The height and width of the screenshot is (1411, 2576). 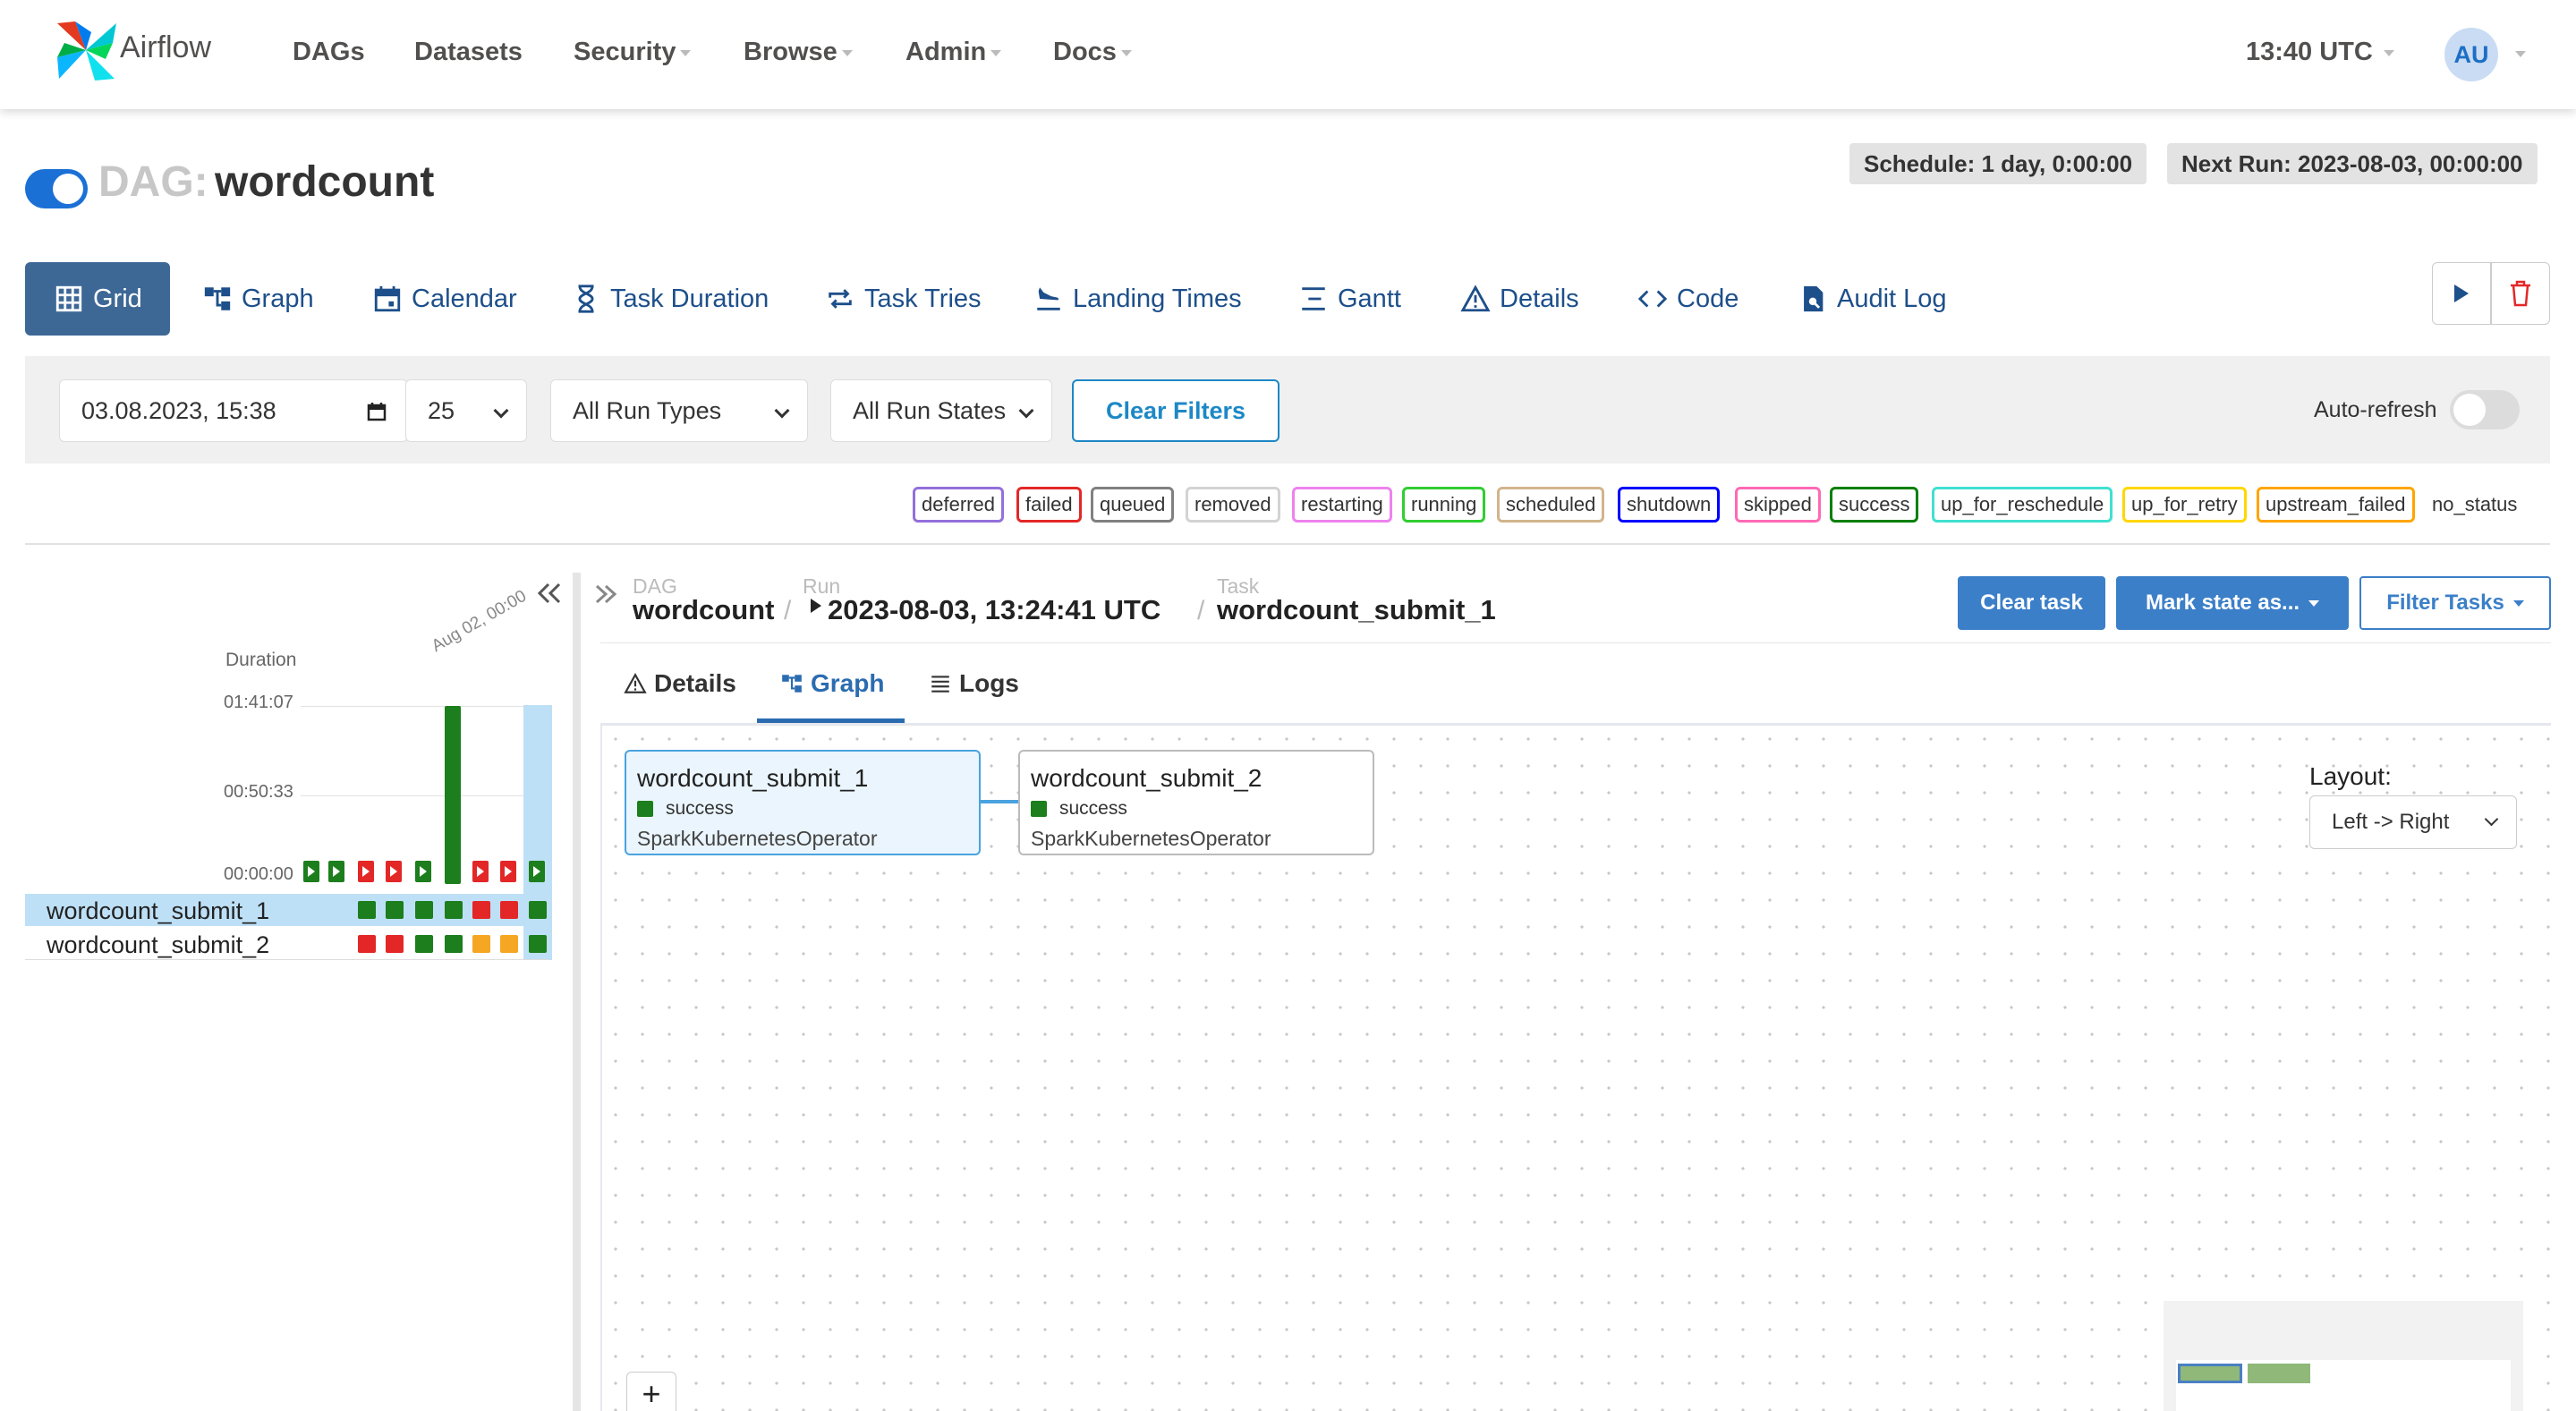 I want to click on legend-item: up_for_reschedule, so click(x=2022, y=505).